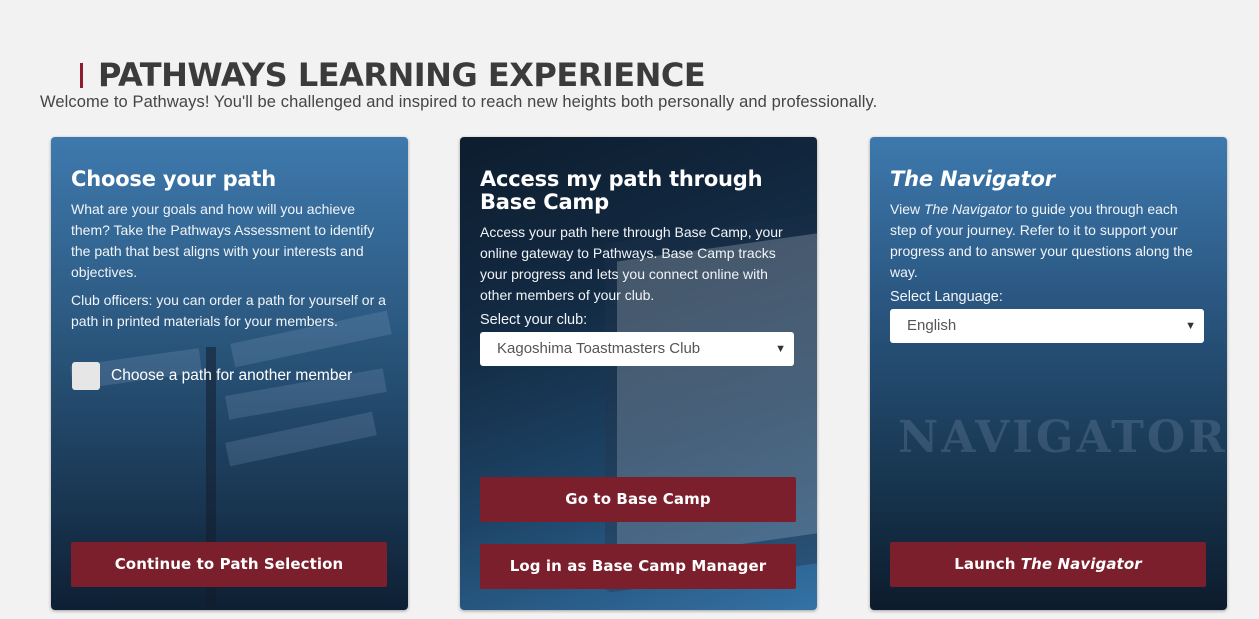 The image size is (1259, 619). Describe the element at coordinates (173, 179) in the screenshot. I see `choose-path-heading: Choose your path` at that location.